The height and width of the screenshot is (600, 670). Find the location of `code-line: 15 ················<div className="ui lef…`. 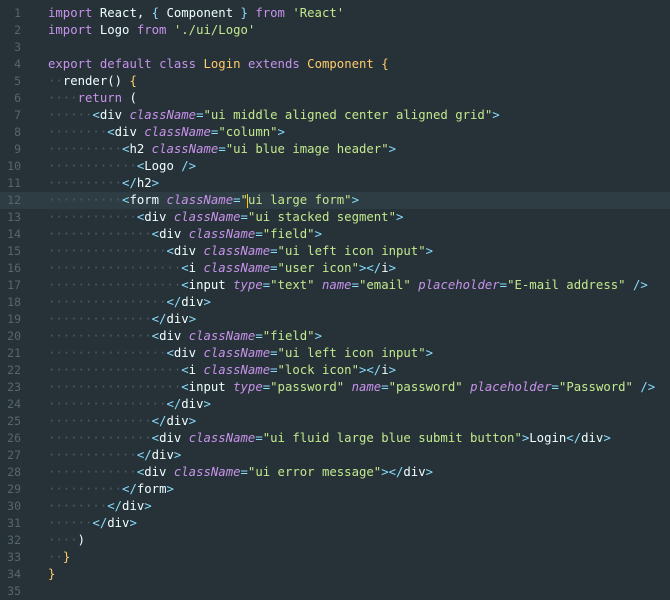

code-line: 15 ················<div className="ui lef… is located at coordinates (335, 251).